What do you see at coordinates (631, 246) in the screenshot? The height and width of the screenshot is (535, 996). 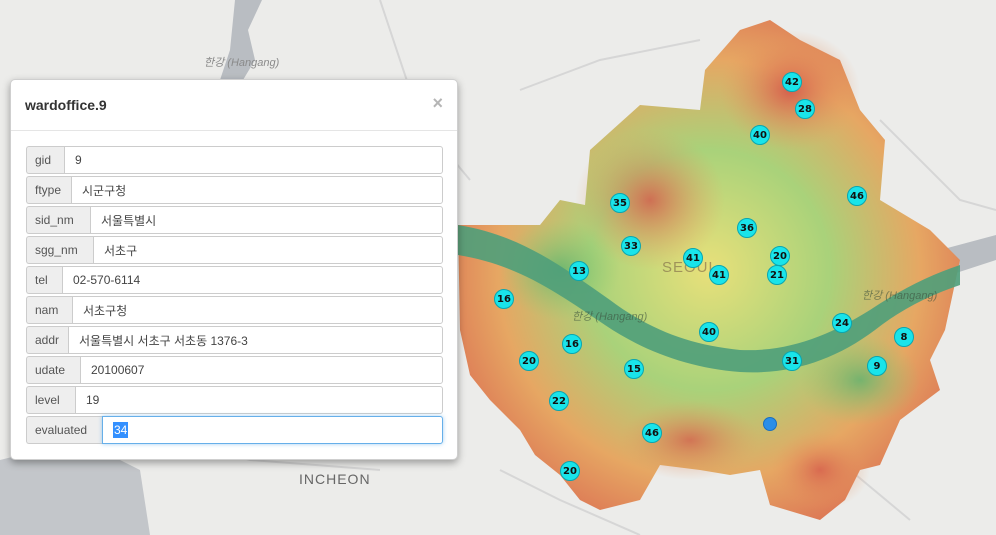 I see `ward-marker: 33` at bounding box center [631, 246].